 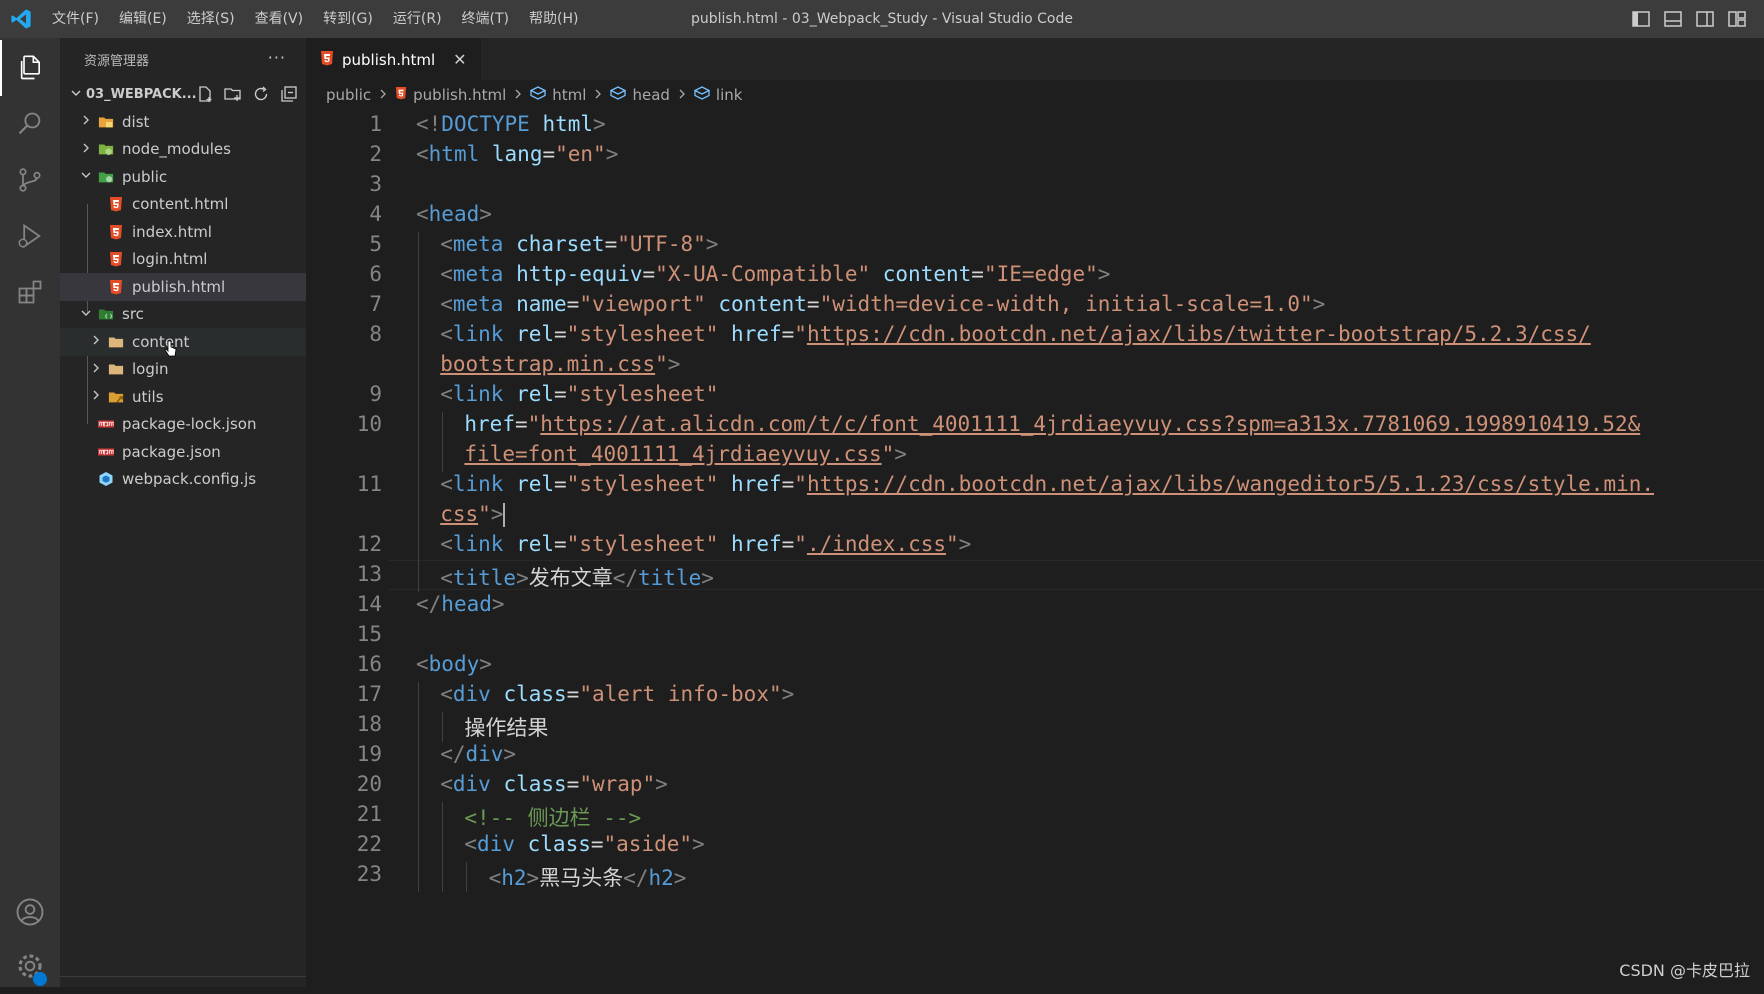 What do you see at coordinates (183, 452) in the screenshot?
I see `tree-item: package.json` at bounding box center [183, 452].